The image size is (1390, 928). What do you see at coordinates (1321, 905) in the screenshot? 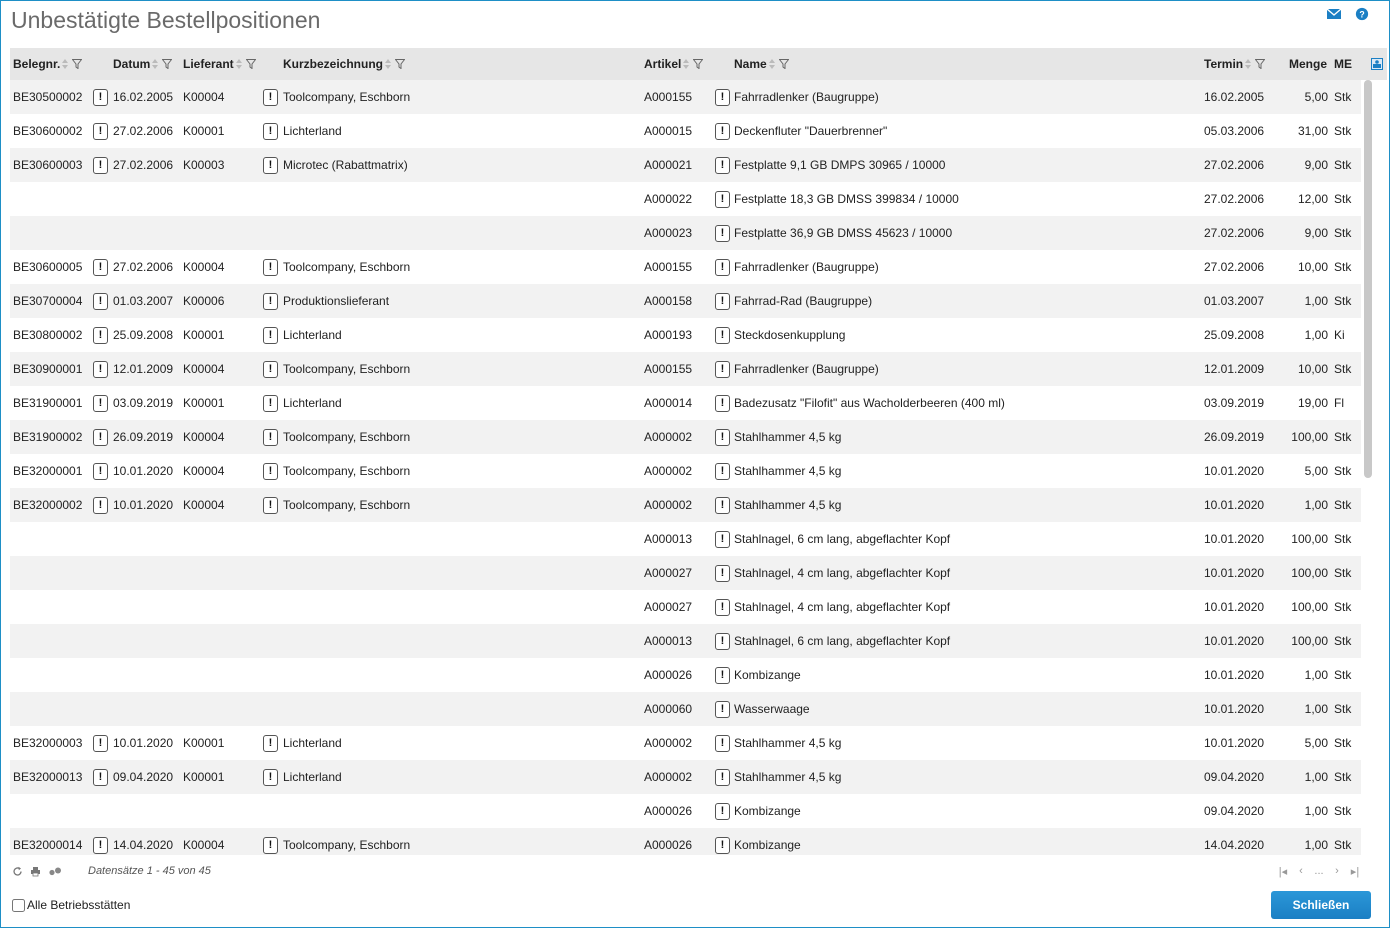
I see `close-button: Schließen` at bounding box center [1321, 905].